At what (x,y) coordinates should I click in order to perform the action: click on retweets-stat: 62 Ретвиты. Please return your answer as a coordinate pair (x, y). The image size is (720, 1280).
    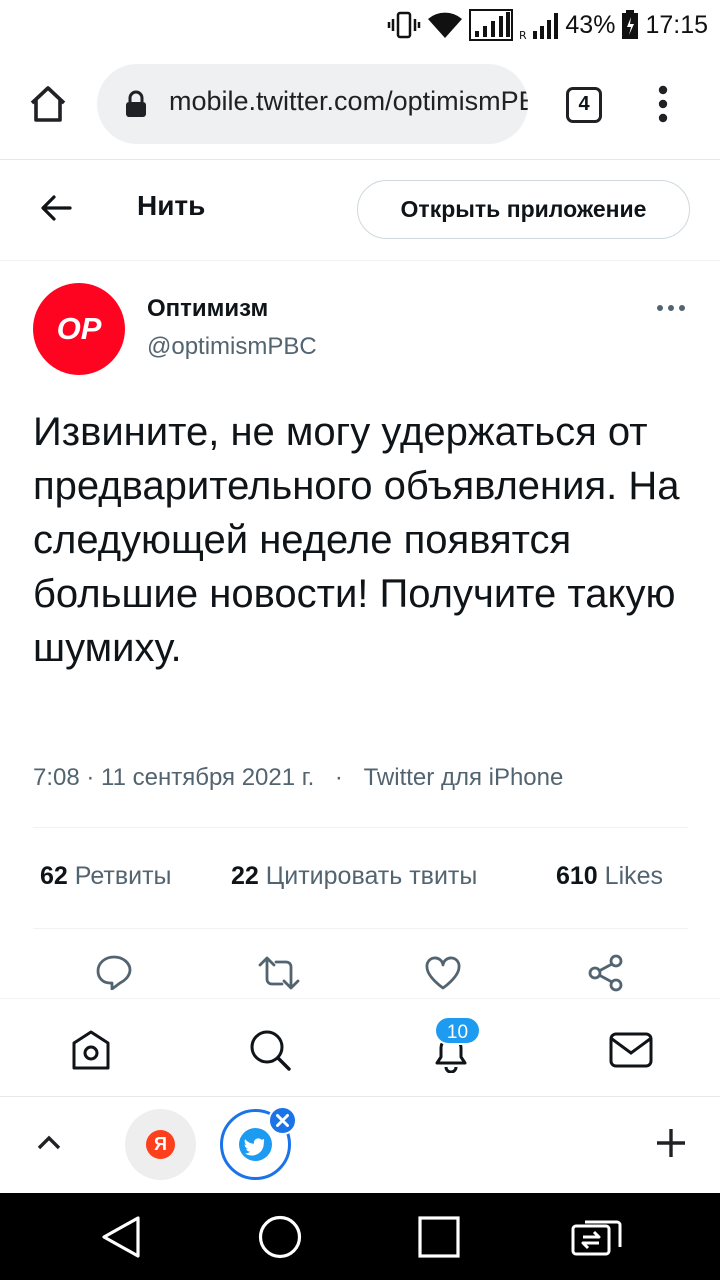
    Looking at the image, I should click on (106, 876).